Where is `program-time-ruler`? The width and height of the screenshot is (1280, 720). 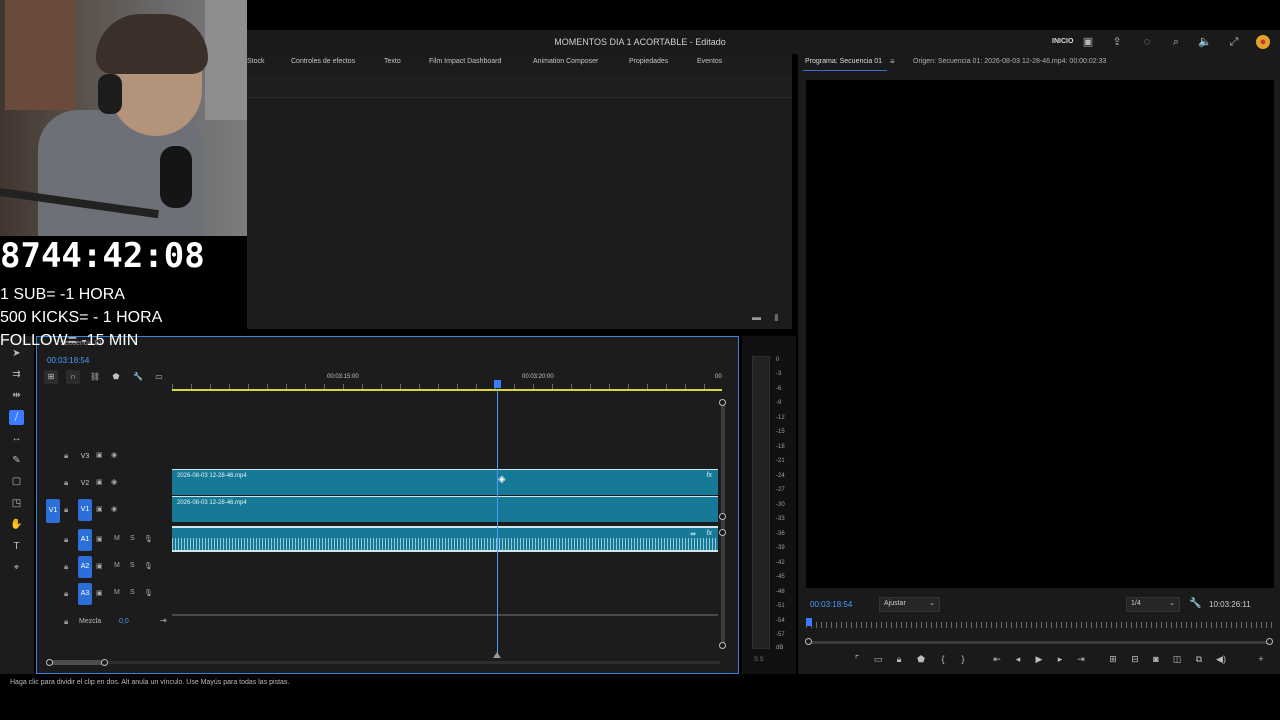
program-time-ruler is located at coordinates (1040, 625).